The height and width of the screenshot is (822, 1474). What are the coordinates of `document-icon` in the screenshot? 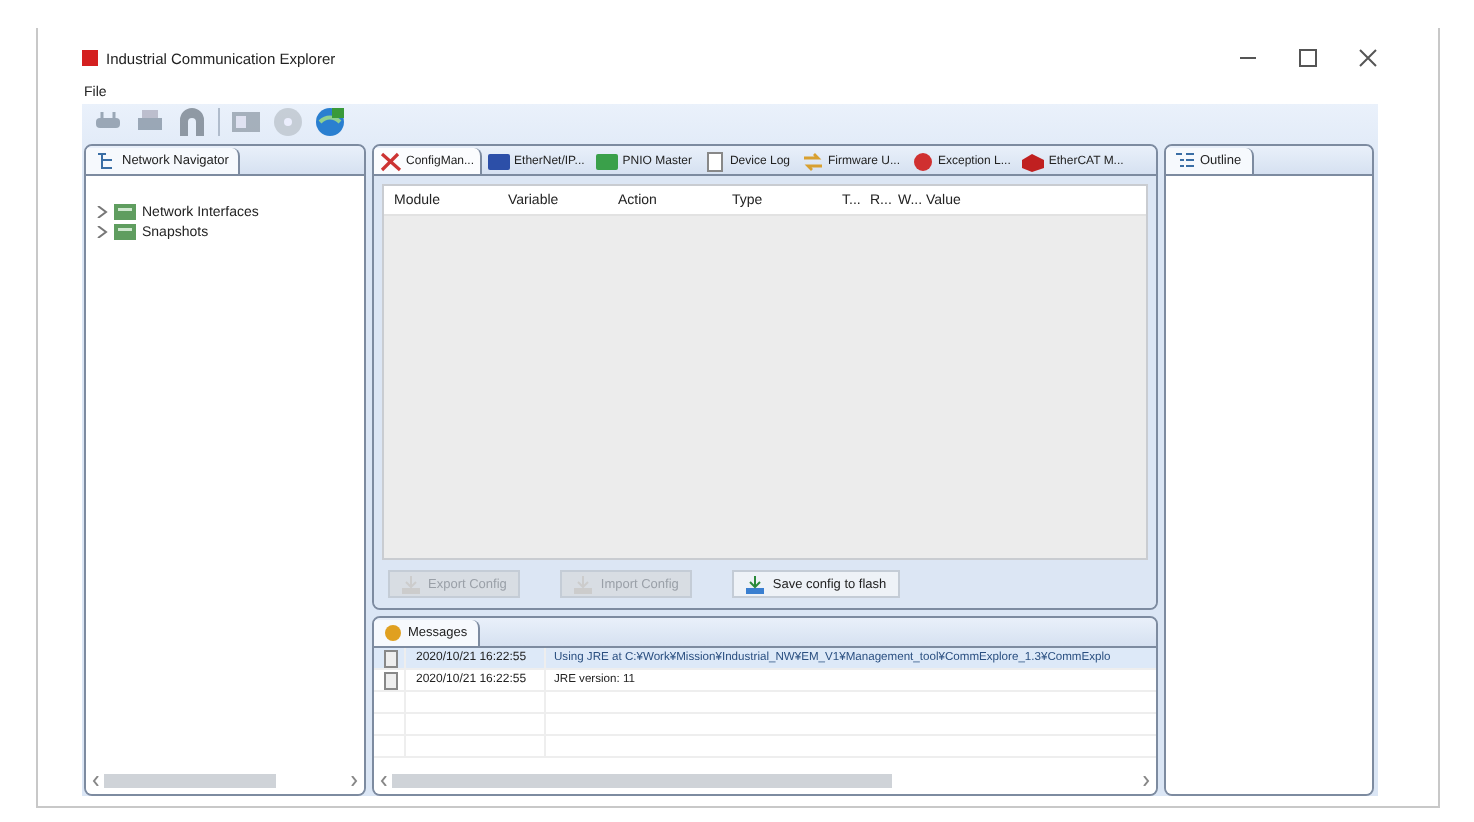 It's located at (714, 161).